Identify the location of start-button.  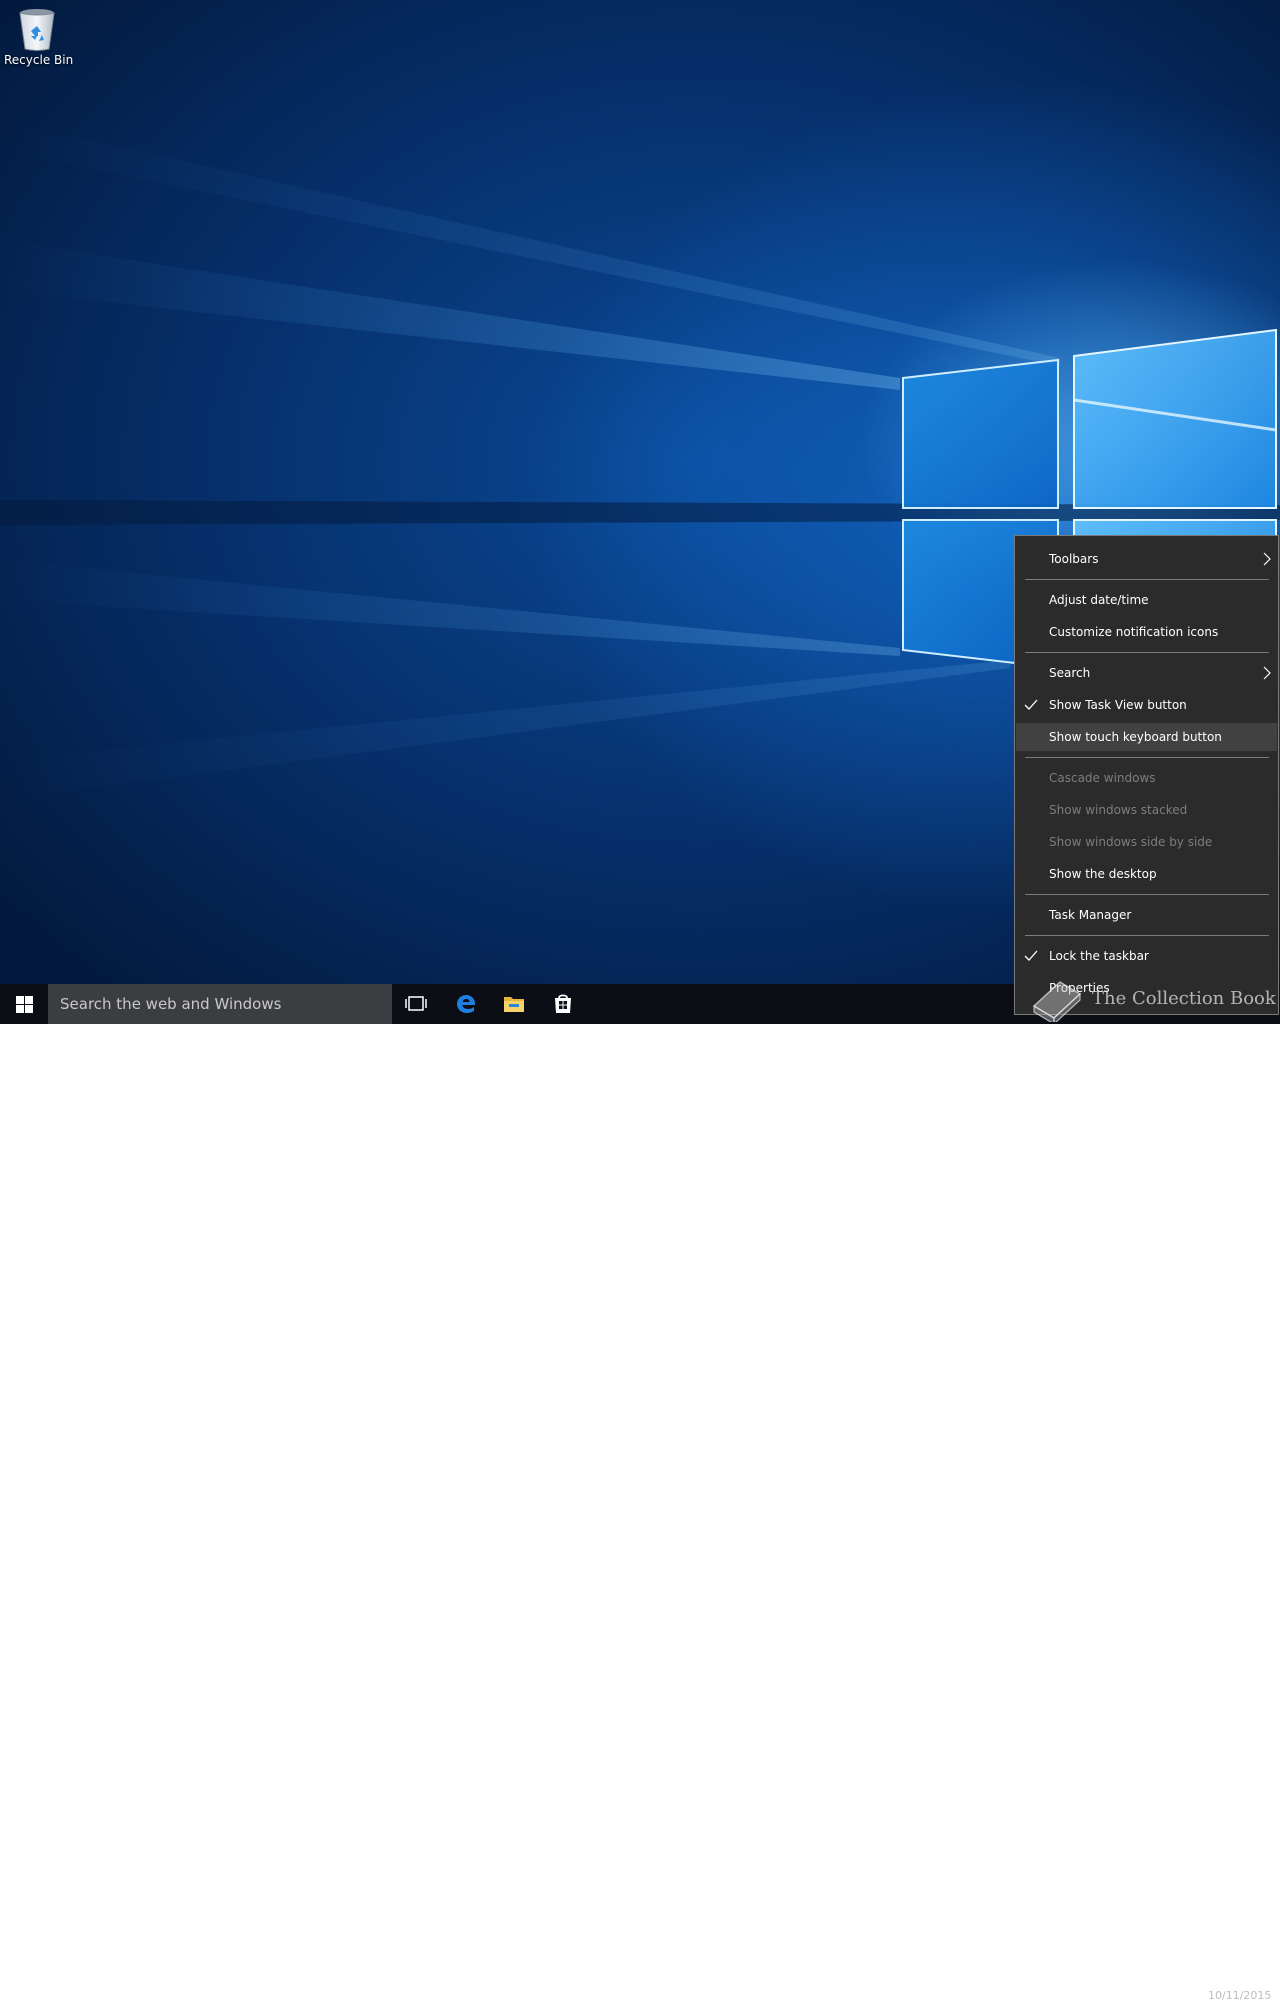
(24, 1004).